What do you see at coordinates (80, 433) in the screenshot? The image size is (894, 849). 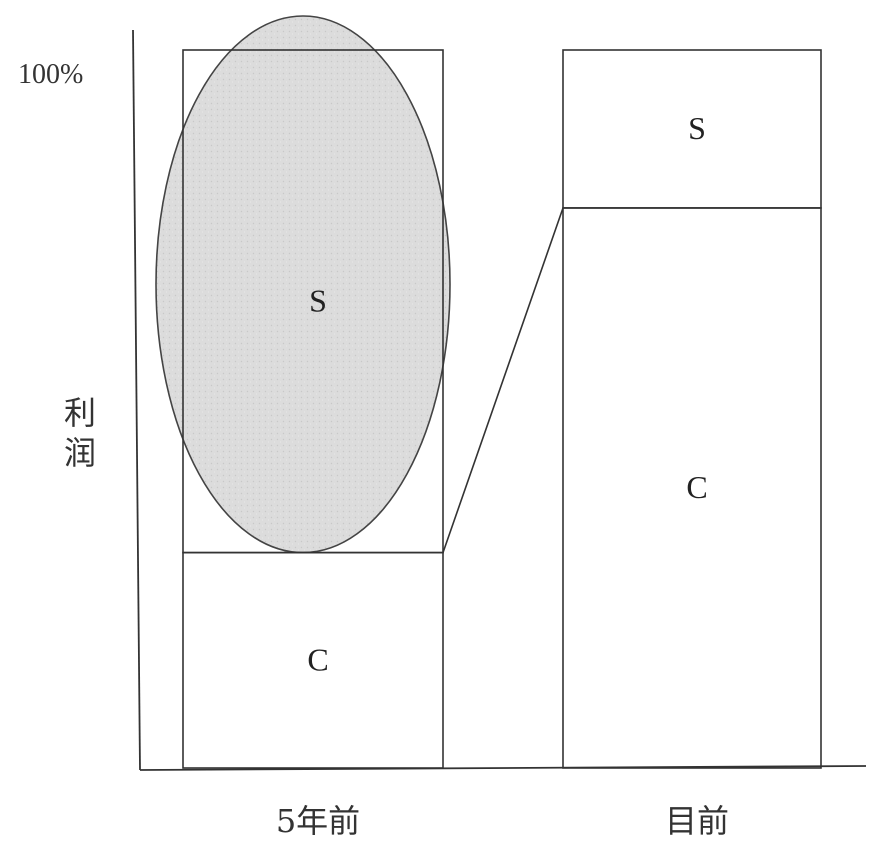 I see `y-axis-label: 利润` at bounding box center [80, 433].